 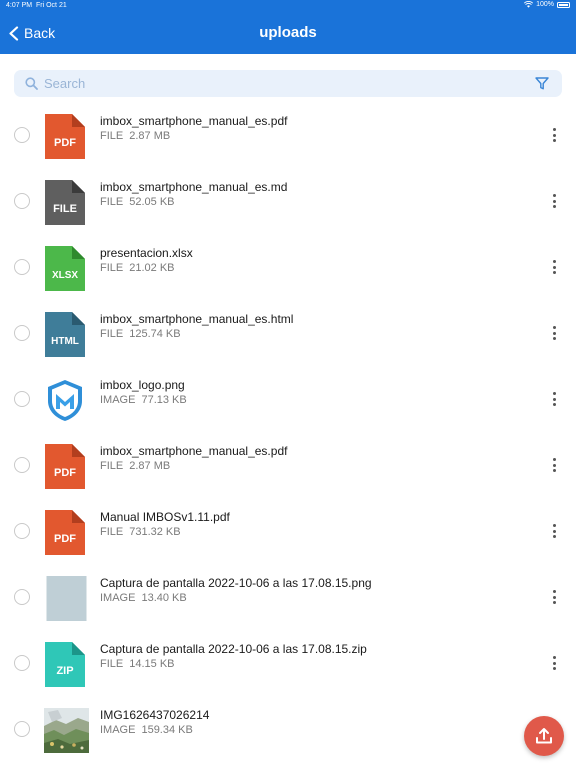 I want to click on battery-icon, so click(x=563, y=4).